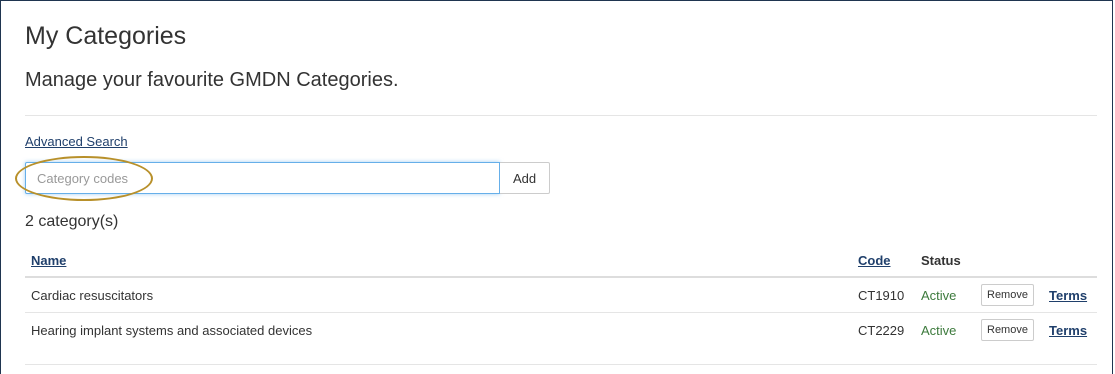 The height and width of the screenshot is (374, 1115). Describe the element at coordinates (262, 178) in the screenshot. I see `category-codes-input` at that location.